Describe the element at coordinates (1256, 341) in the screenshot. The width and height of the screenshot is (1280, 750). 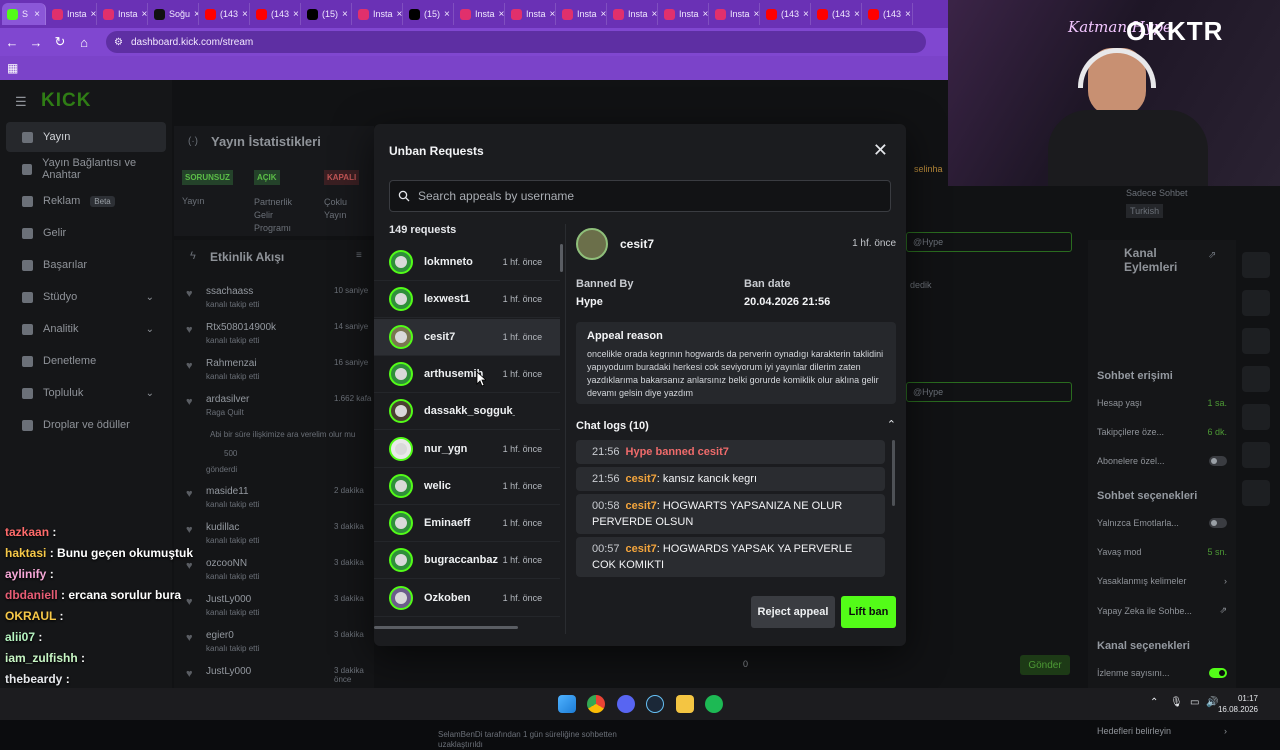
I see `chat-icon` at that location.